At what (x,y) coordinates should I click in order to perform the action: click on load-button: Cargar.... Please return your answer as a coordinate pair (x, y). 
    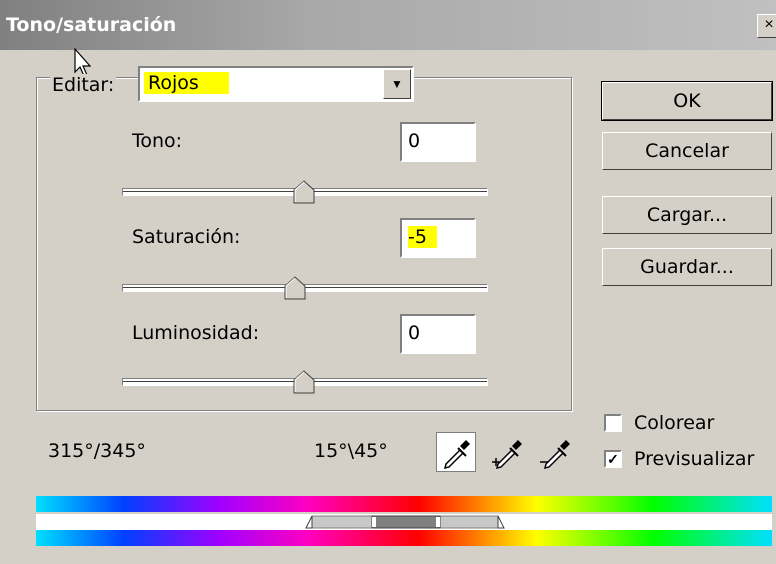
    Looking at the image, I should click on (687, 215).